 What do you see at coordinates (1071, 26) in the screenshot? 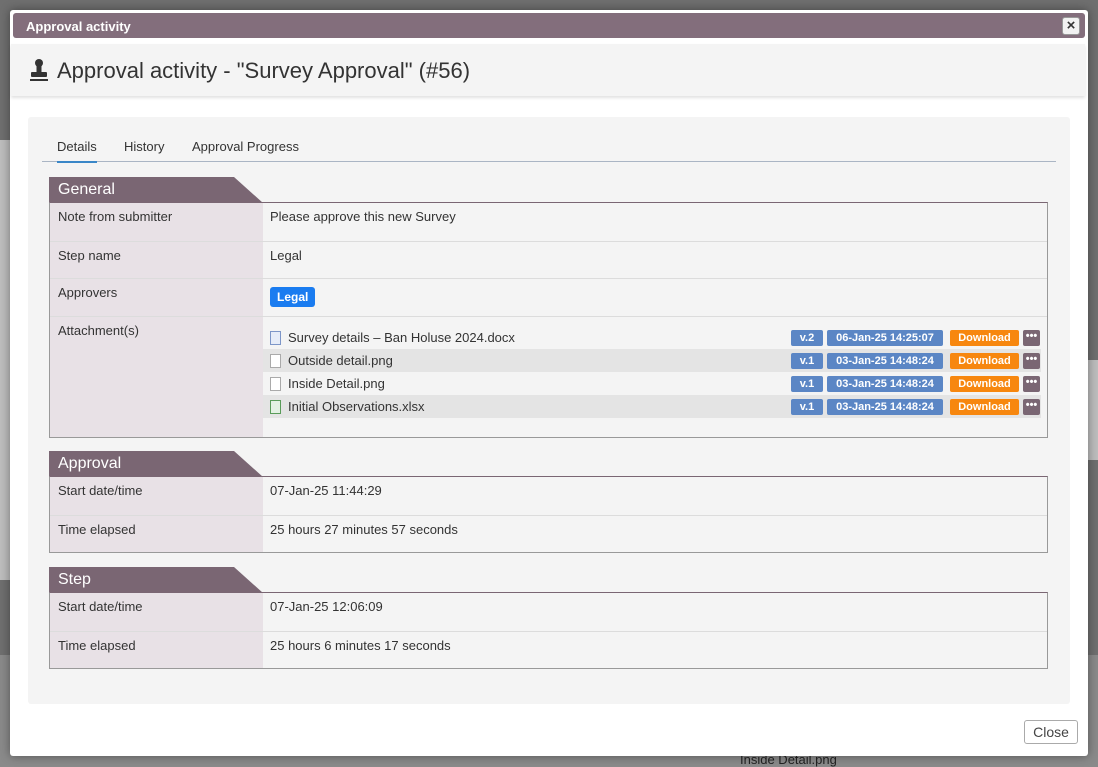
I see `close-icon: ×` at bounding box center [1071, 26].